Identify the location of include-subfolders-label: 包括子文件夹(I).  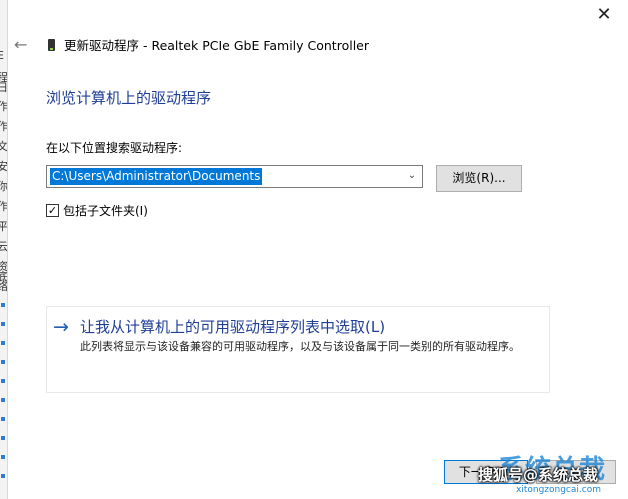
(105, 211).